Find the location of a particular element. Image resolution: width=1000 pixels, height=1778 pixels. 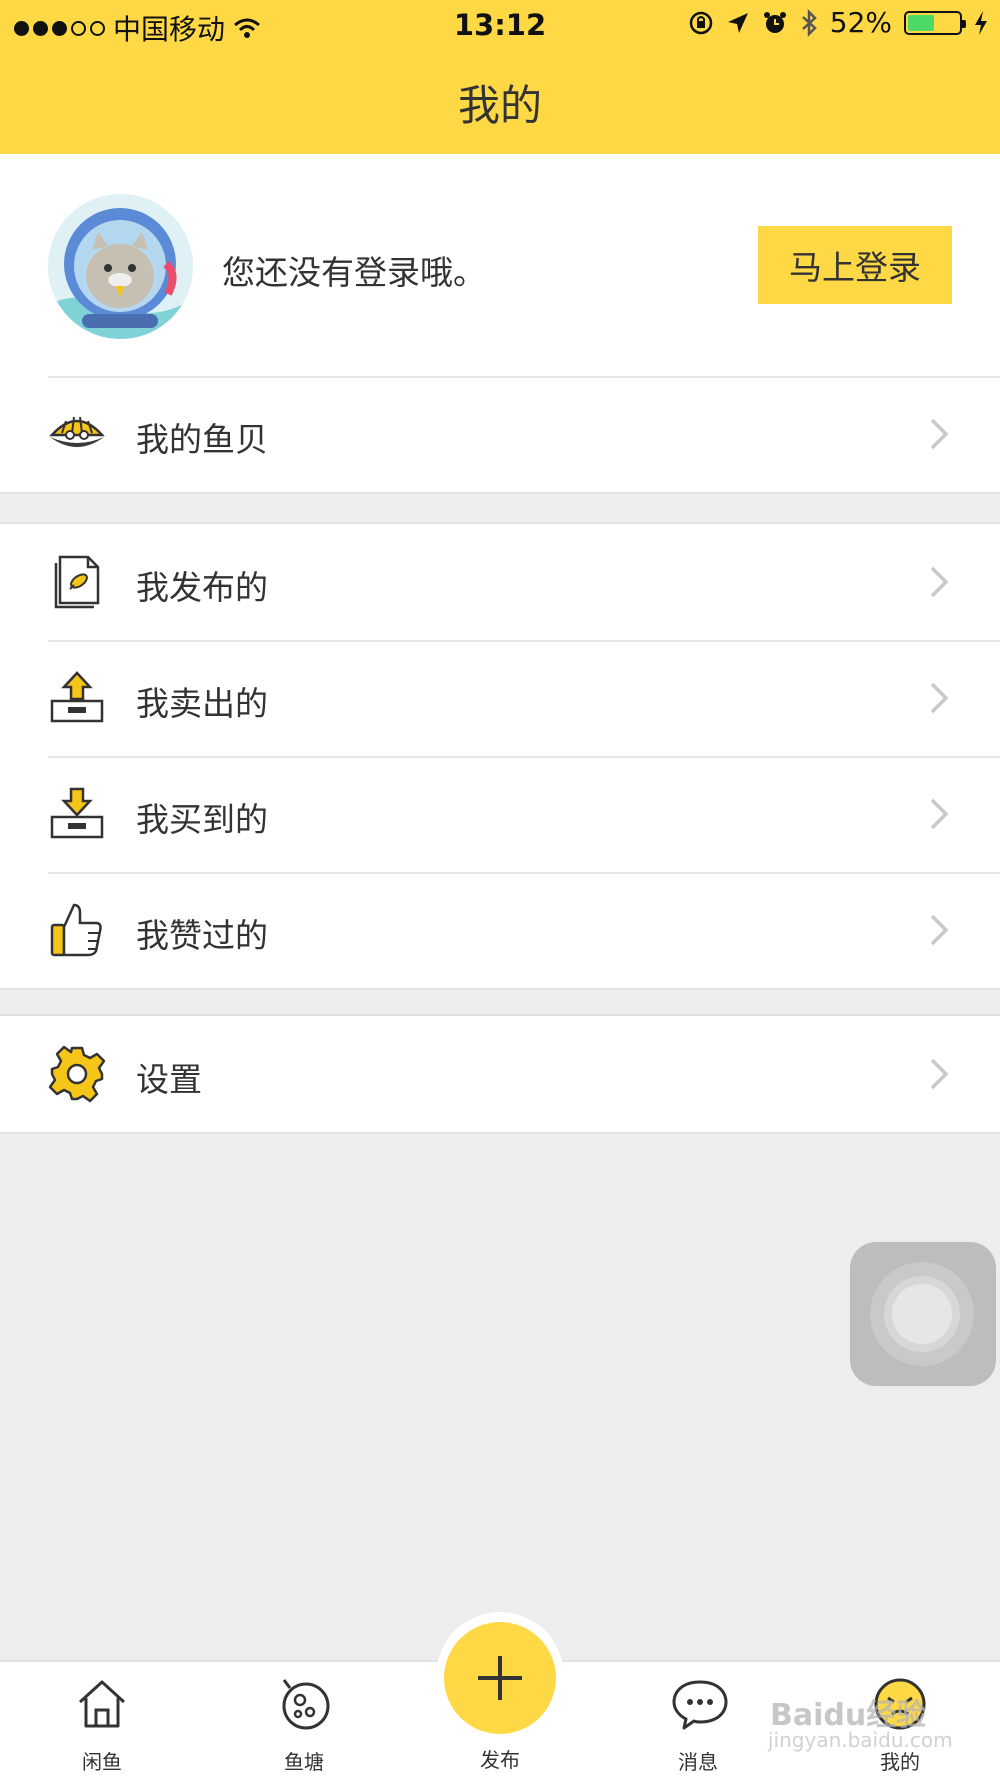

login-prompt: 您还没有登录哦。 is located at coordinates (354, 272).